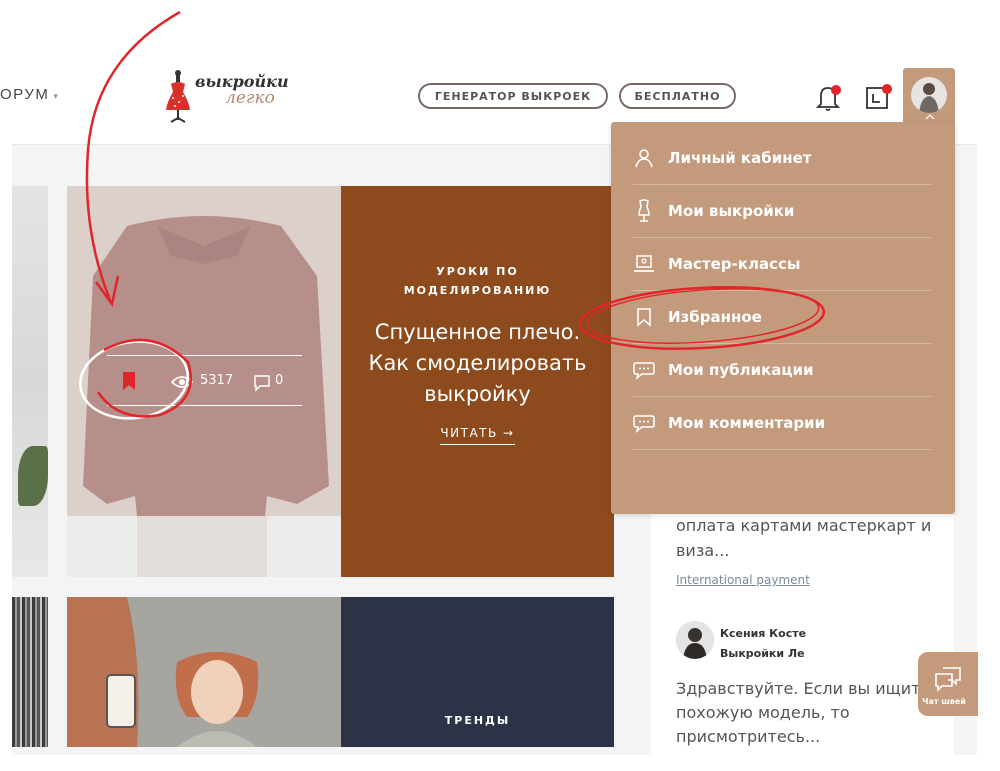 The image size is (1000, 771). Describe the element at coordinates (740, 158) in the screenshot. I see `menu-item-label: Личный кабинет` at that location.